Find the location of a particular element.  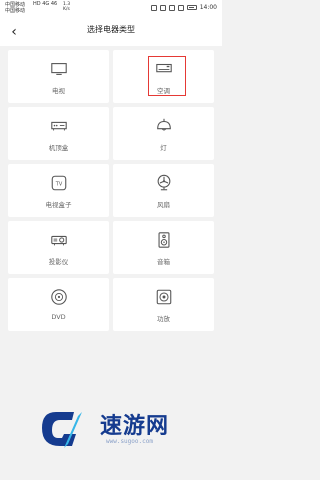

watermark: 速游网 www.sugoo.com is located at coordinates (111, 432).